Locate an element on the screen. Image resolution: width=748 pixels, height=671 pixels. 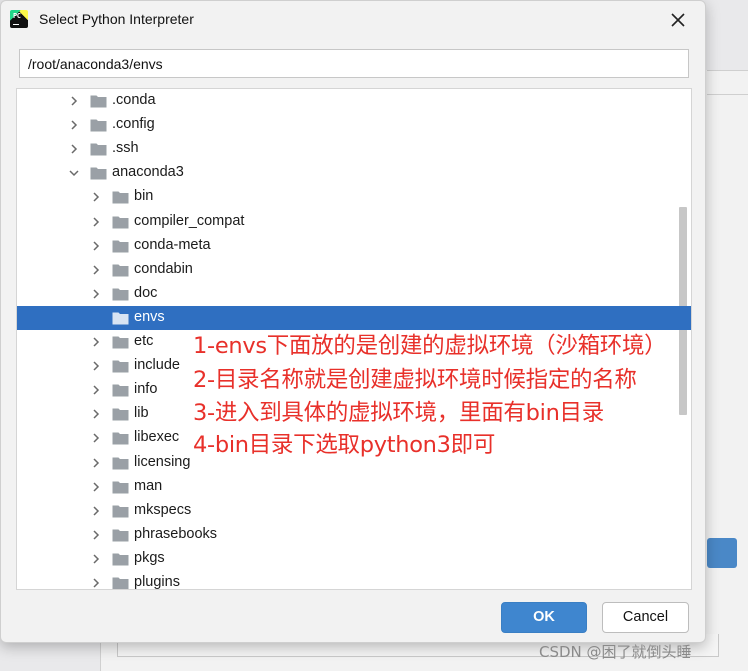
tree-row-label: mkspecs is located at coordinates (163, 509).